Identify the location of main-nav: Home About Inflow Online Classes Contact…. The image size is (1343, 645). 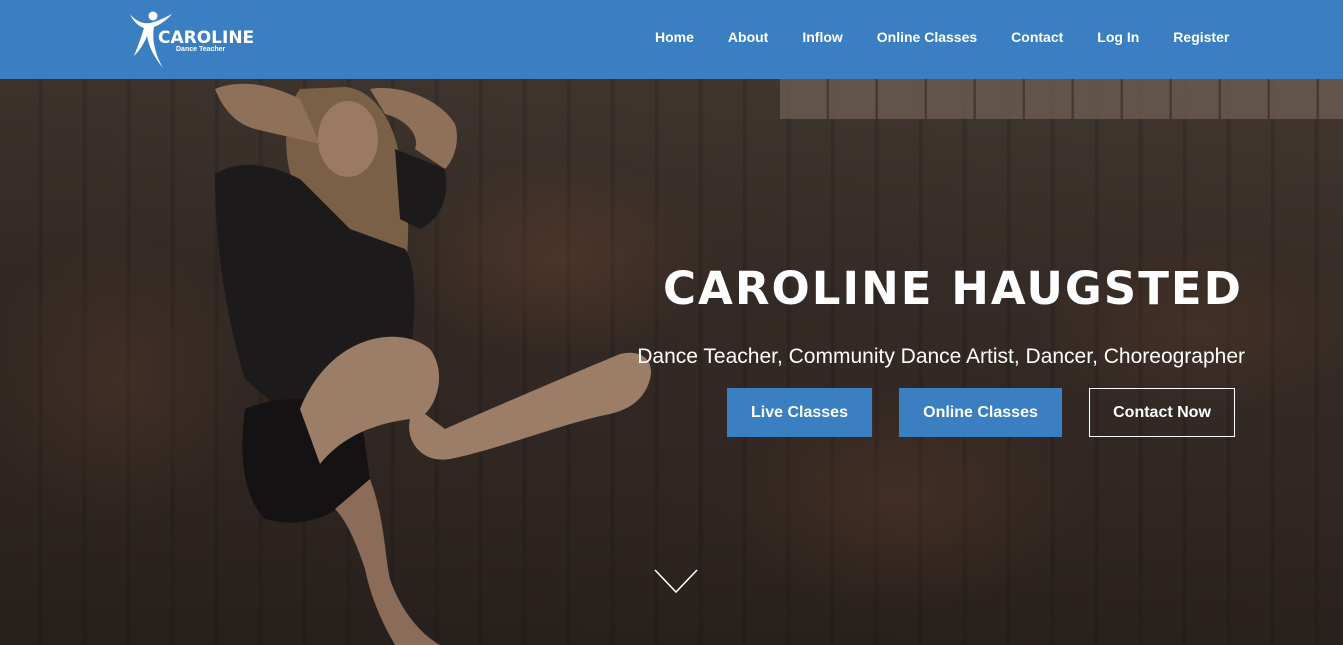
(942, 37).